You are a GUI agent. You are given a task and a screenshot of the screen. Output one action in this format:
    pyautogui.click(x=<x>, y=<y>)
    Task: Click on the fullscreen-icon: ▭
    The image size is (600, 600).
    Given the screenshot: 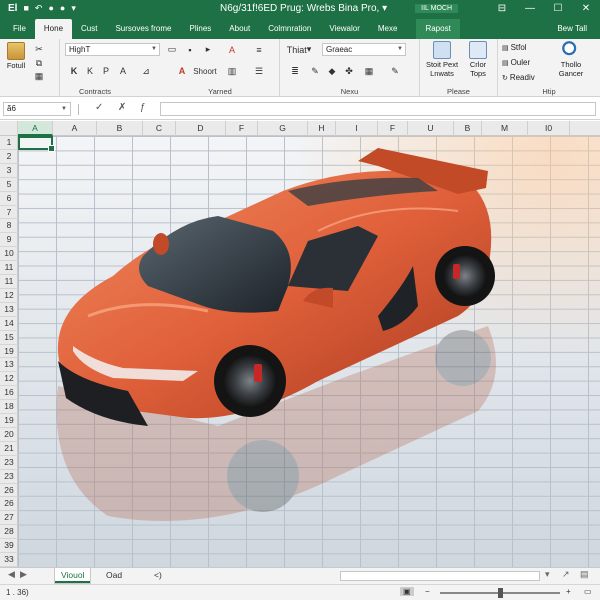 What is the action you would take?
    pyautogui.click(x=588, y=591)
    